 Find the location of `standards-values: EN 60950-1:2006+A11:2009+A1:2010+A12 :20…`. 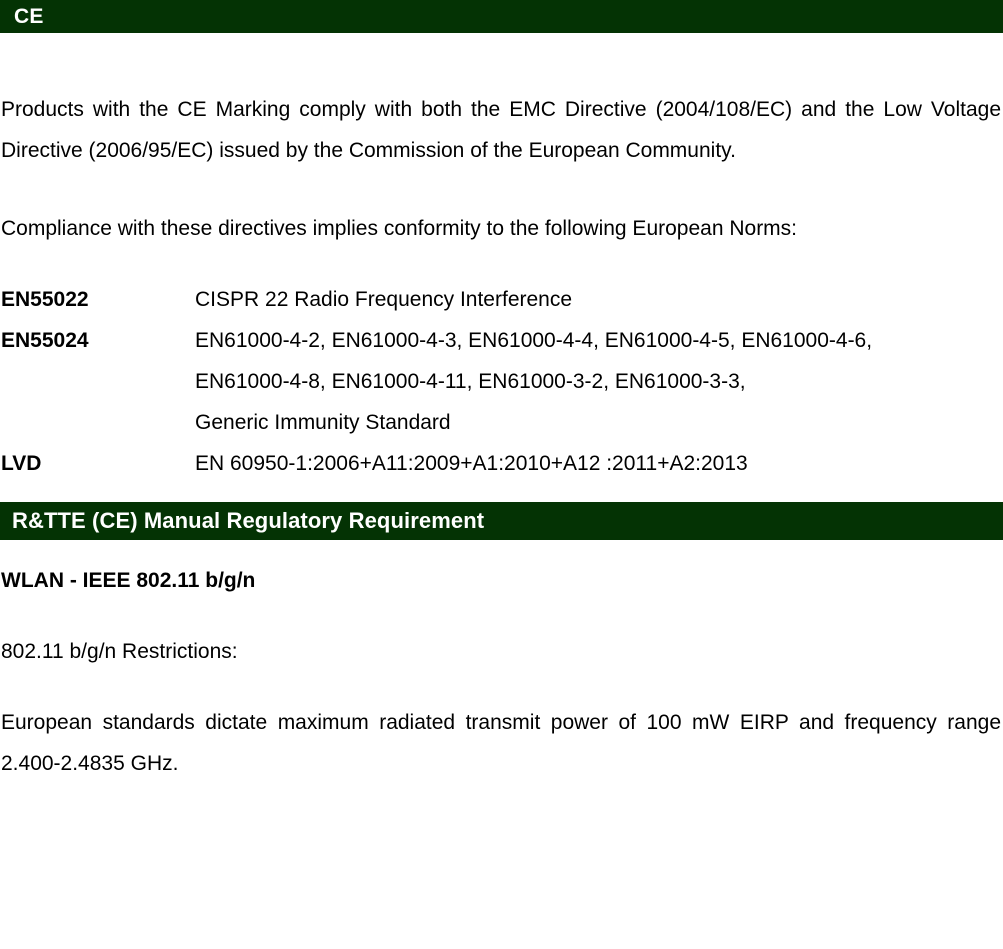

standards-values: EN 60950-1:2006+A11:2009+A1:2010+A12 :20… is located at coordinates (599, 463).